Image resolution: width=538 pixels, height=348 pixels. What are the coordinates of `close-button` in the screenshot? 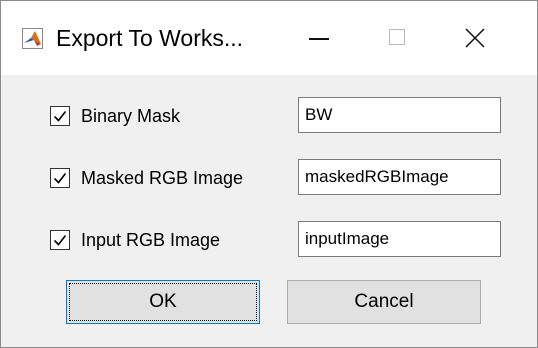 It's located at (475, 38).